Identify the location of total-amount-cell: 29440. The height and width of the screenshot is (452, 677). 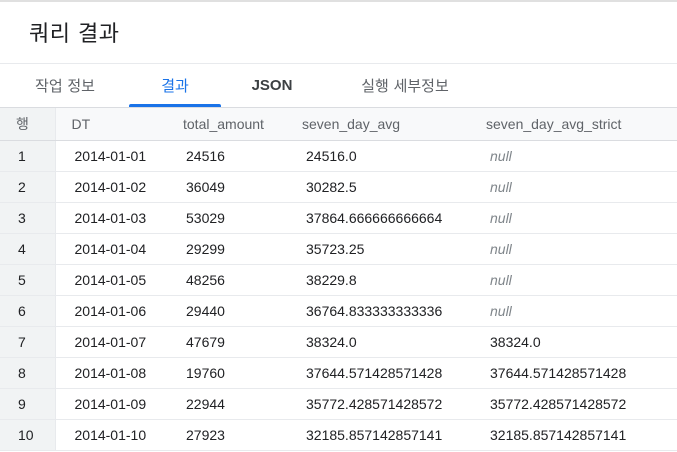
(242, 311).